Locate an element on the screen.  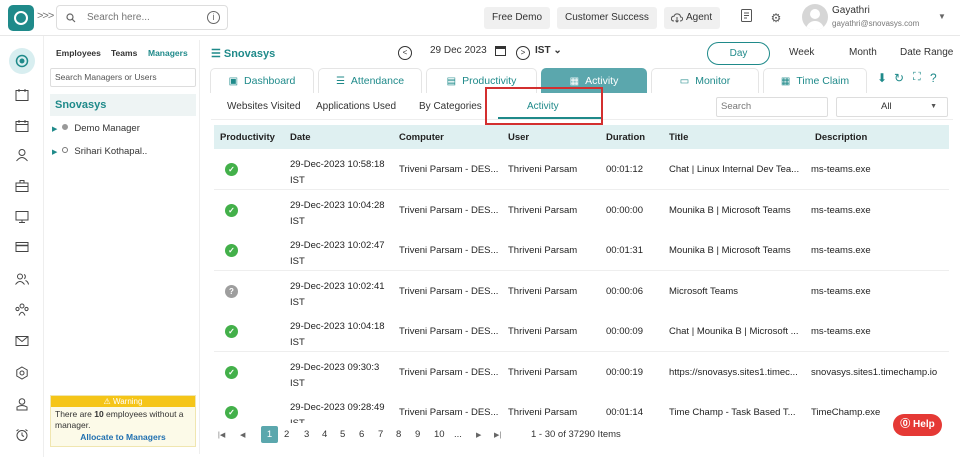
rail-briefcase-icon is located at coordinates (22, 186).